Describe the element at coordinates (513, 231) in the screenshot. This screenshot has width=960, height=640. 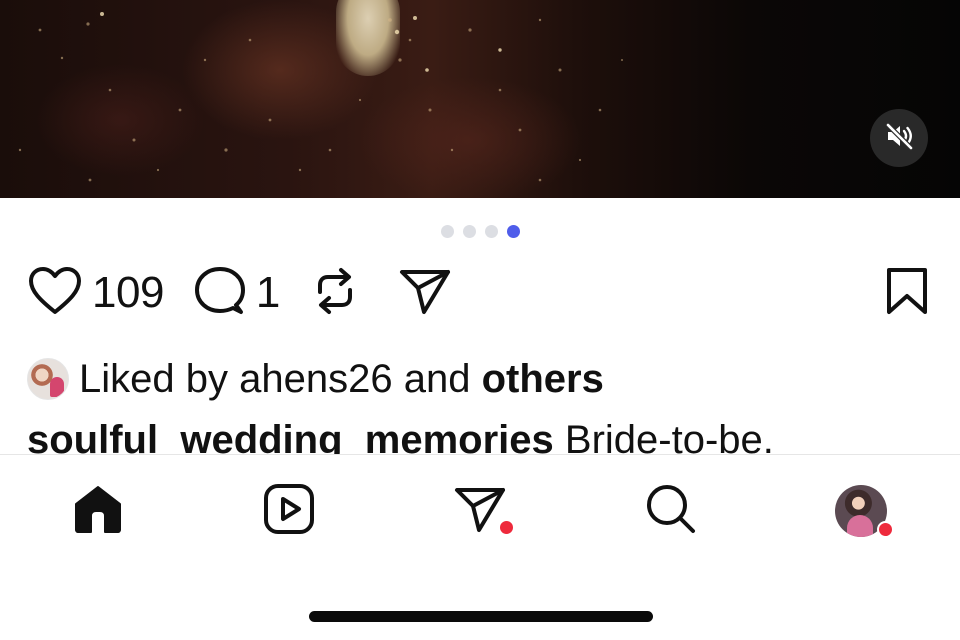
I see `carousel-dot-active` at that location.